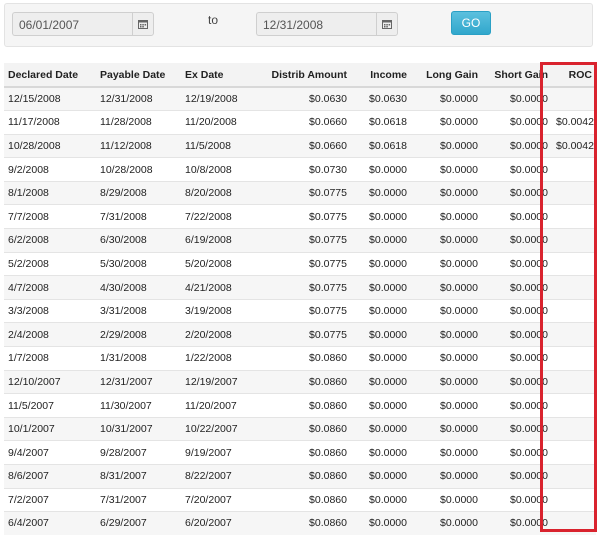  Describe the element at coordinates (50, 217) in the screenshot. I see `cell-declared-date: 7/7/2008` at that location.